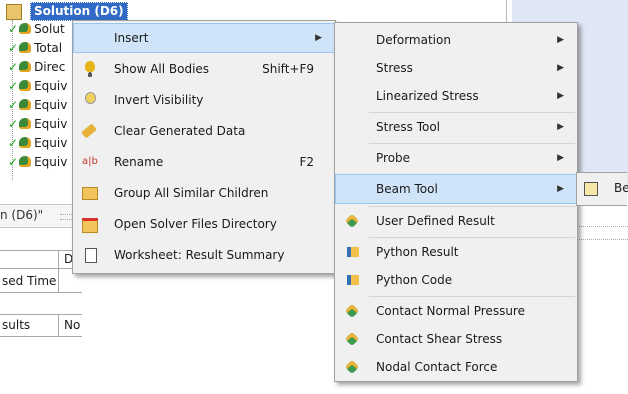 The height and width of the screenshot is (394, 628). I want to click on menu-item-open-solver-files: Open Solver Files Directory, so click(204, 224).